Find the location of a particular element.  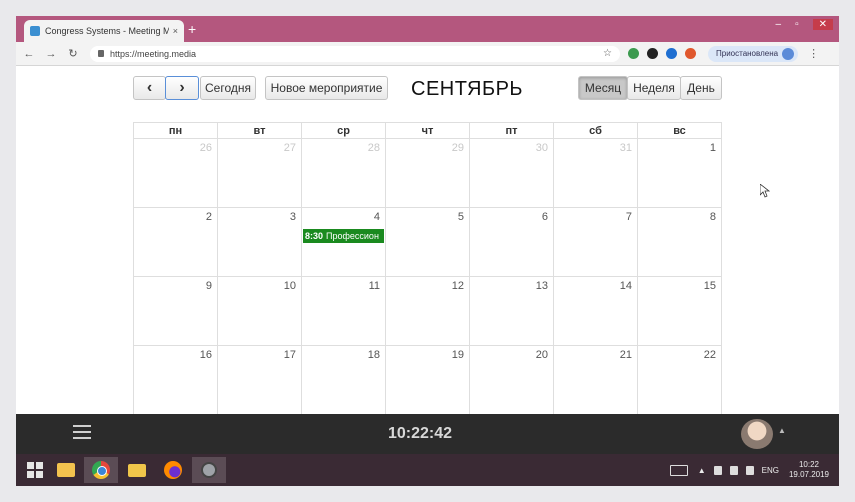

view-week-button: Неделя is located at coordinates (654, 88).